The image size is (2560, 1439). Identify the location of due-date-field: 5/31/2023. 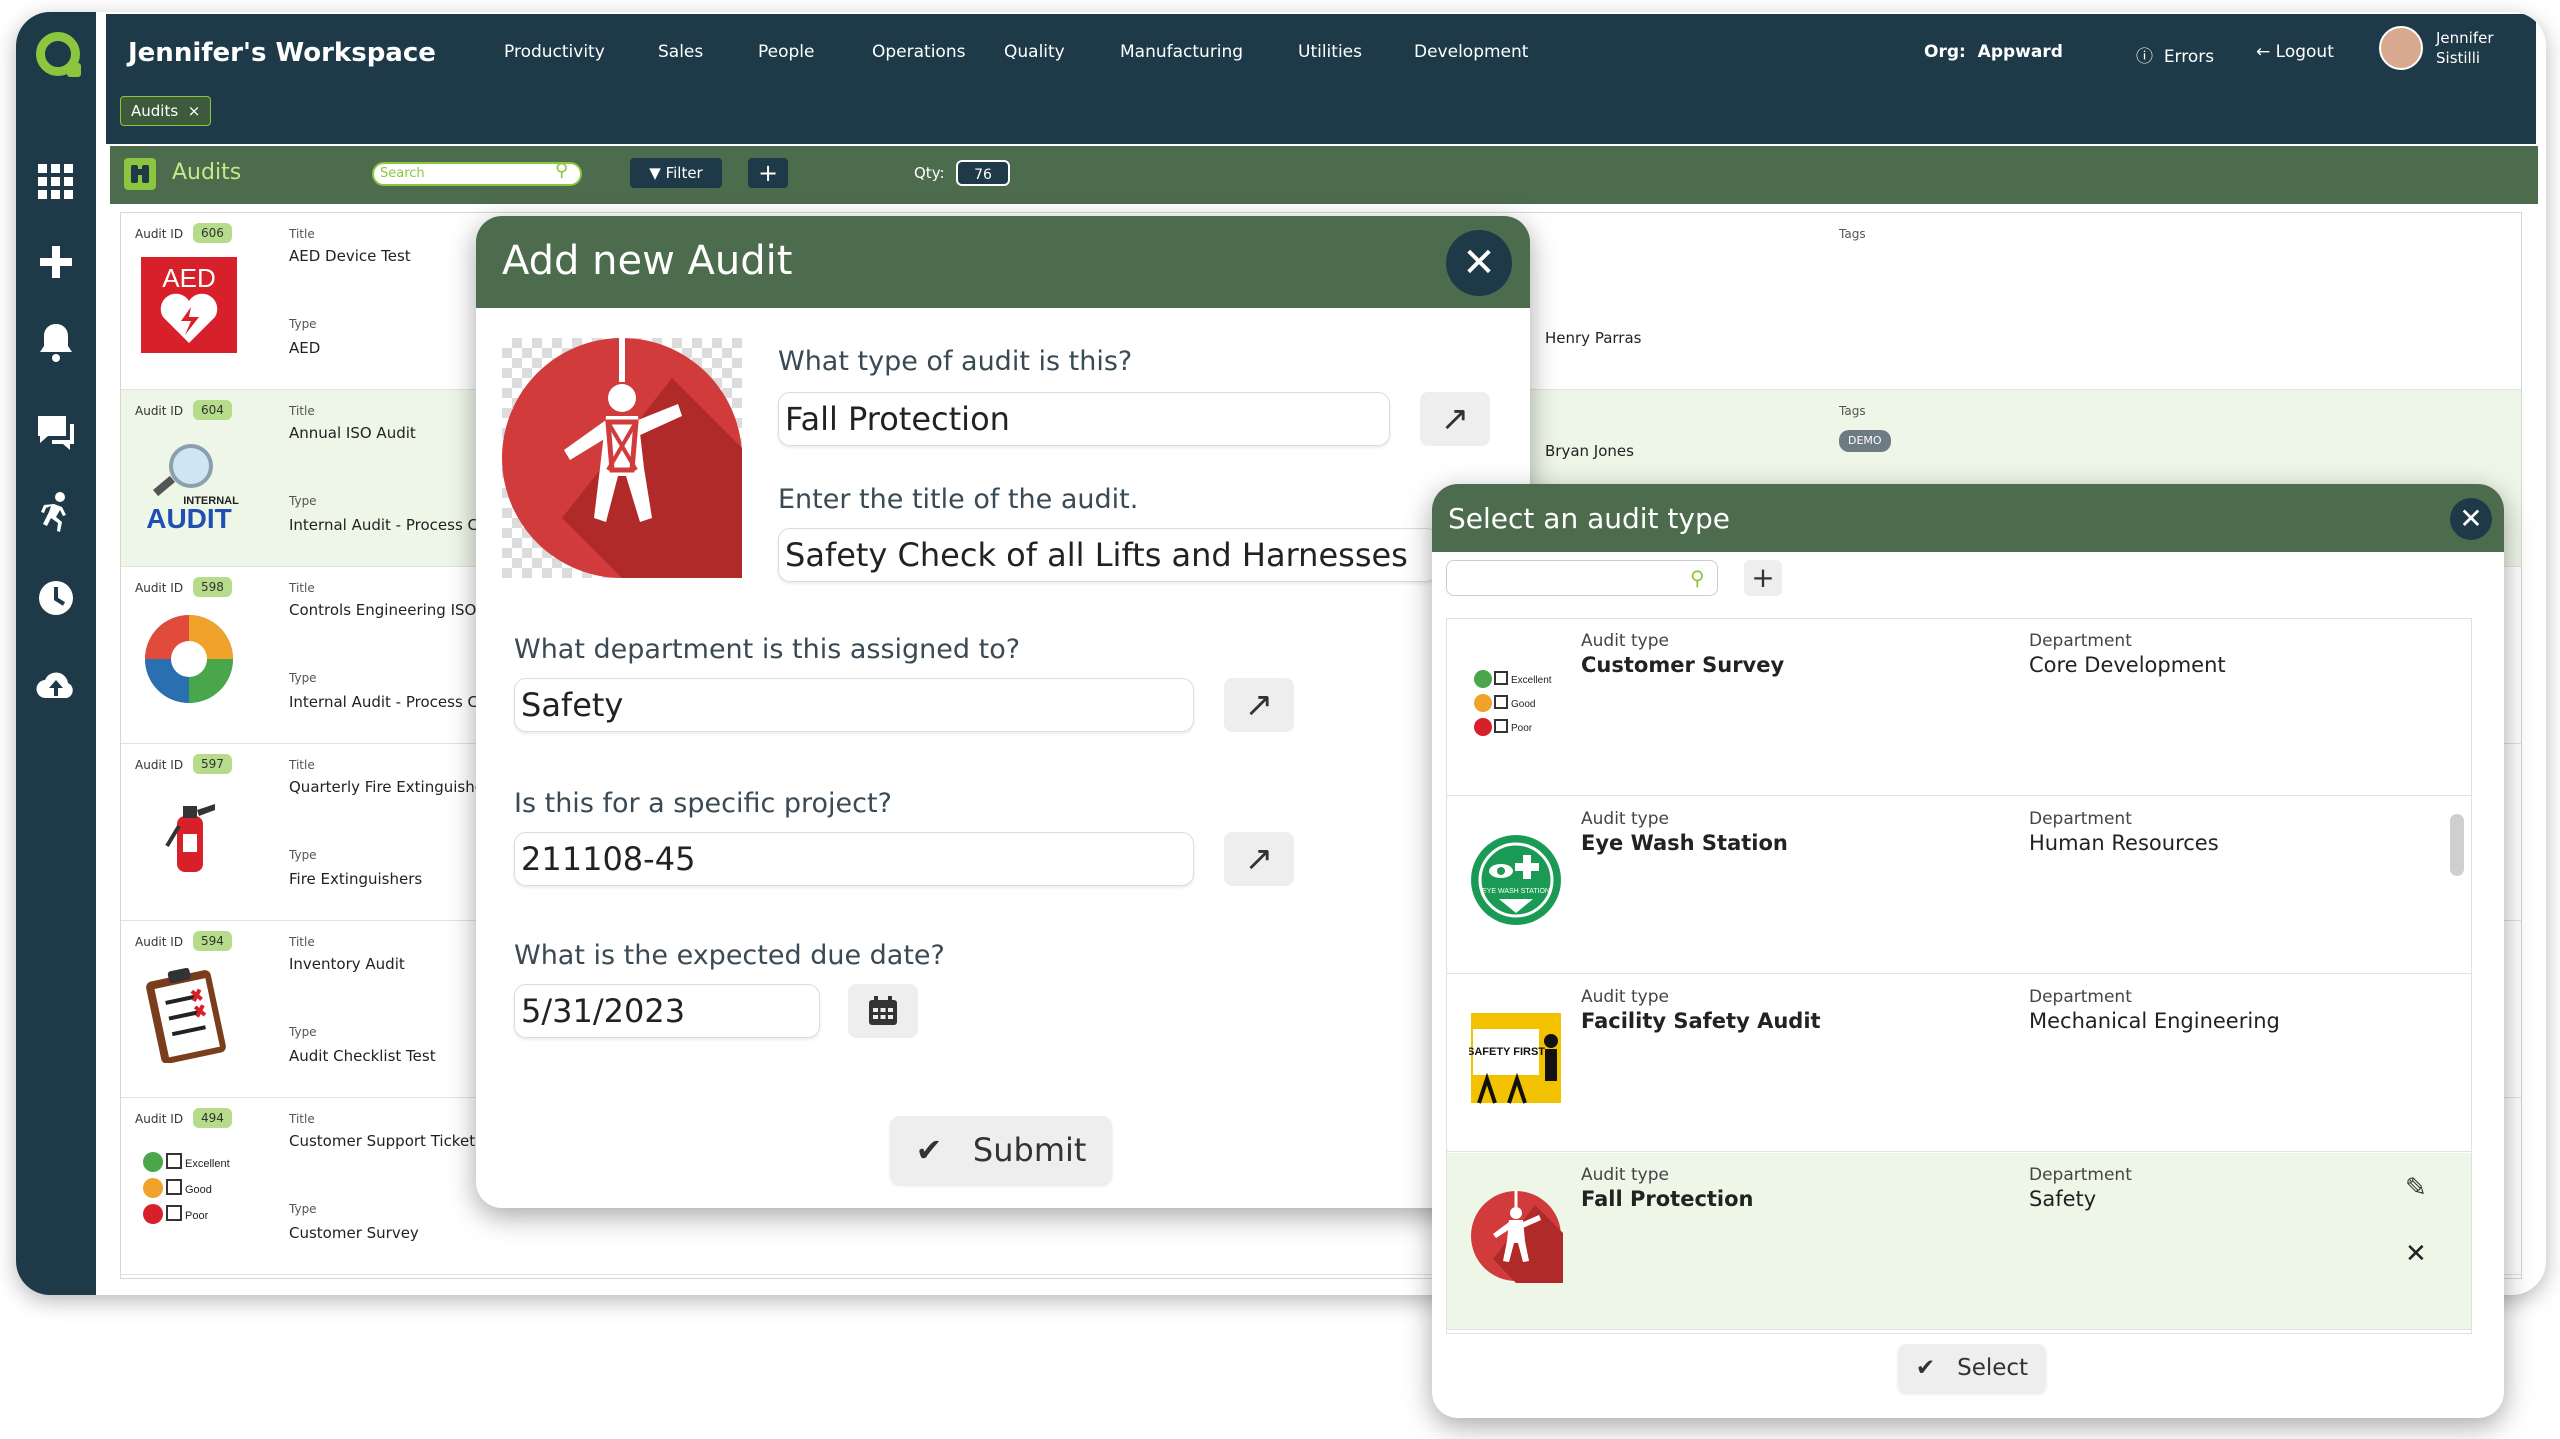
(667, 1011).